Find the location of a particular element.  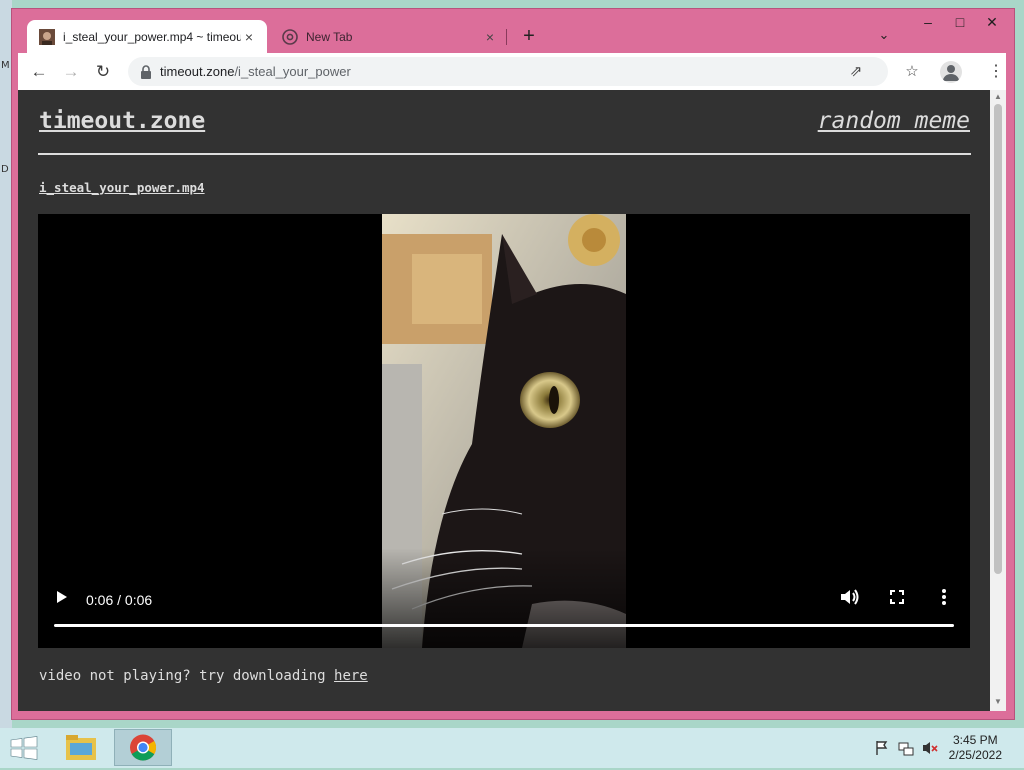

desktop-icon-label: M is located at coordinates (5, 65).